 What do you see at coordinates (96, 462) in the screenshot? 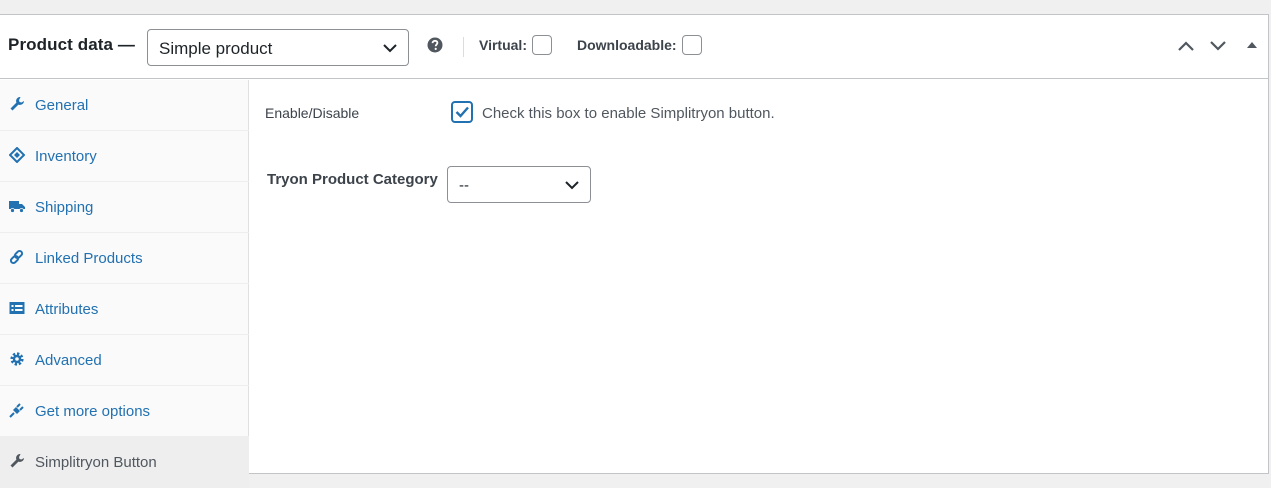
I see `tab-label: Simplitryon Button` at bounding box center [96, 462].